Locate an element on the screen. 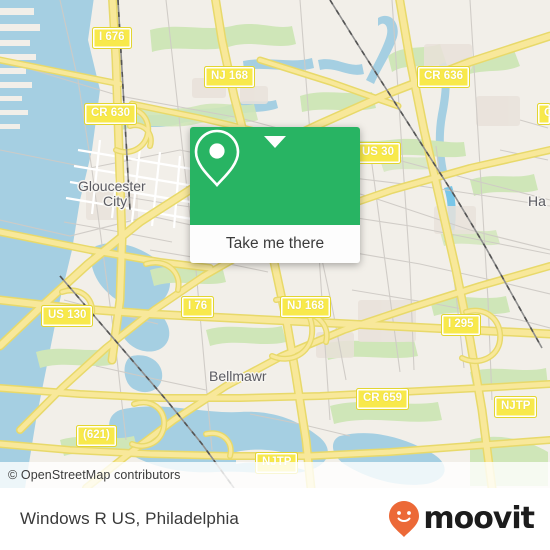 Image resolution: width=550 pixels, height=550 pixels. road-shield: I 676 is located at coordinates (112, 38).